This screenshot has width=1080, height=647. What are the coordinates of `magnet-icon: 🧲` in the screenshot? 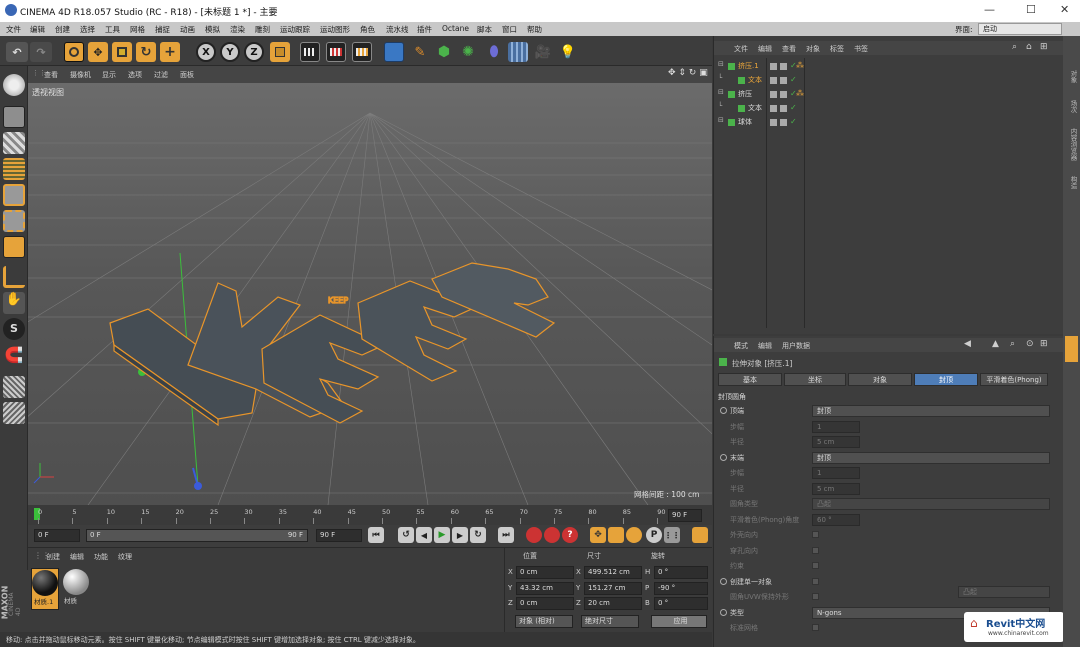 It's located at (14, 357).